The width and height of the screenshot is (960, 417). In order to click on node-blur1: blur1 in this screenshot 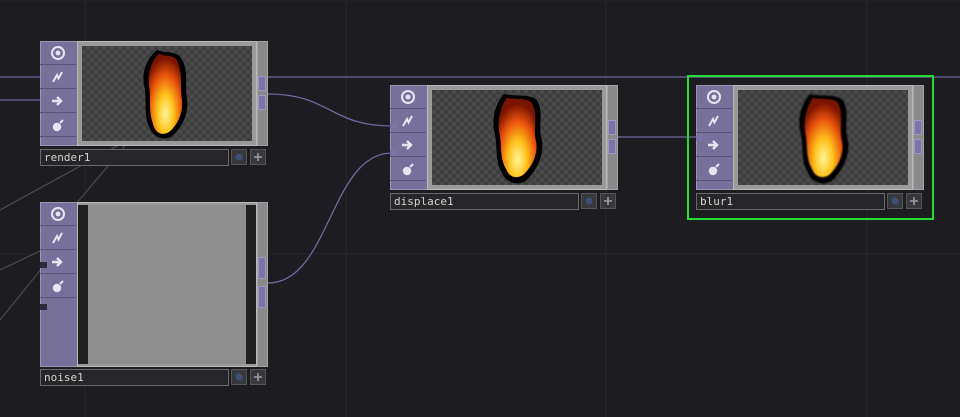, I will do `click(810, 148)`.